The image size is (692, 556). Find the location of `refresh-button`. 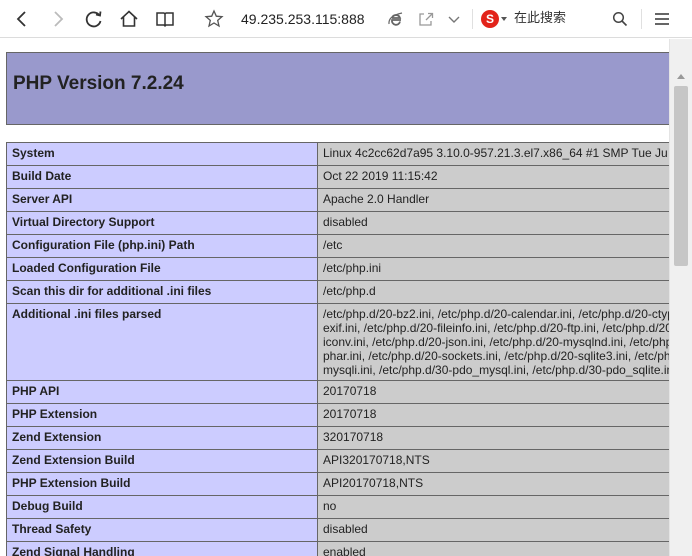

refresh-button is located at coordinates (94, 19).